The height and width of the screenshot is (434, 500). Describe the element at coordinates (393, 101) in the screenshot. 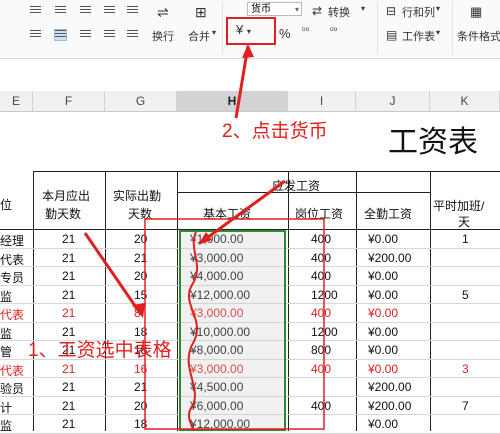

I see `column-header-j: J` at that location.